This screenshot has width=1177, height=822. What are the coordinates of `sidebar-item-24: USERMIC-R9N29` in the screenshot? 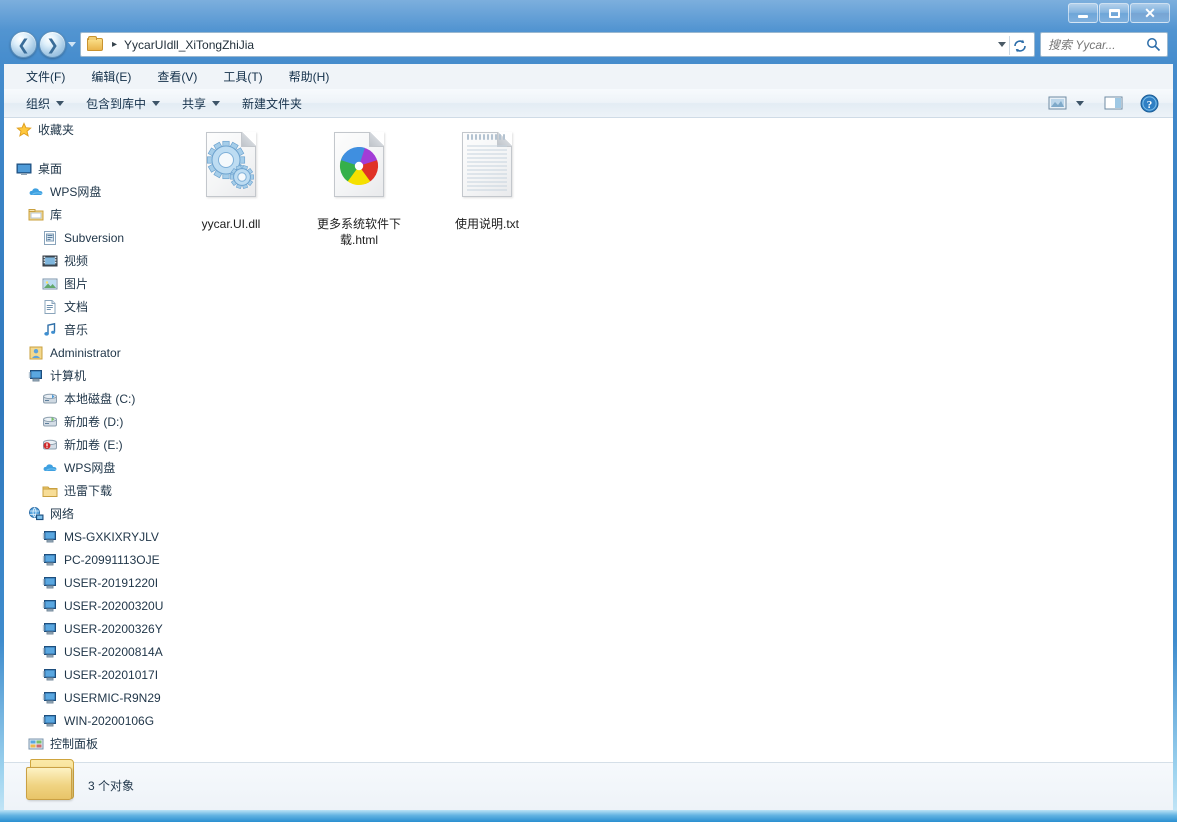 It's located at (85, 697).